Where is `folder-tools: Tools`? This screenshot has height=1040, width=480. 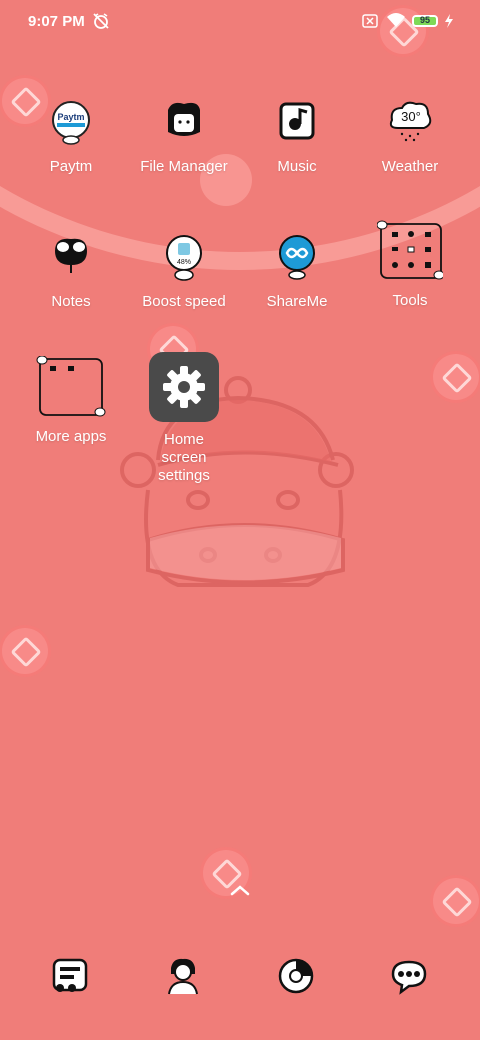 folder-tools: Tools is located at coordinates (410, 265).